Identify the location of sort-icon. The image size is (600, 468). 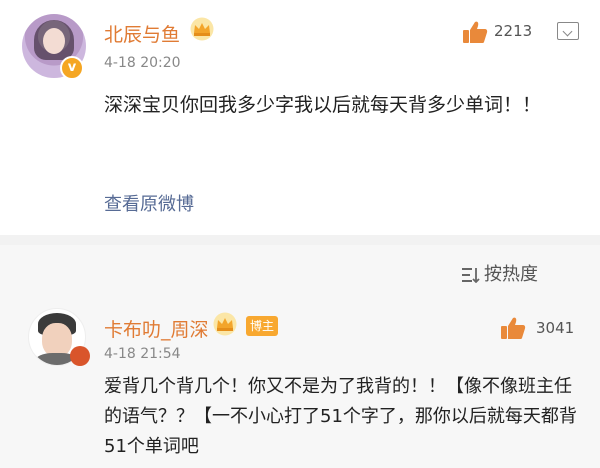
(471, 275).